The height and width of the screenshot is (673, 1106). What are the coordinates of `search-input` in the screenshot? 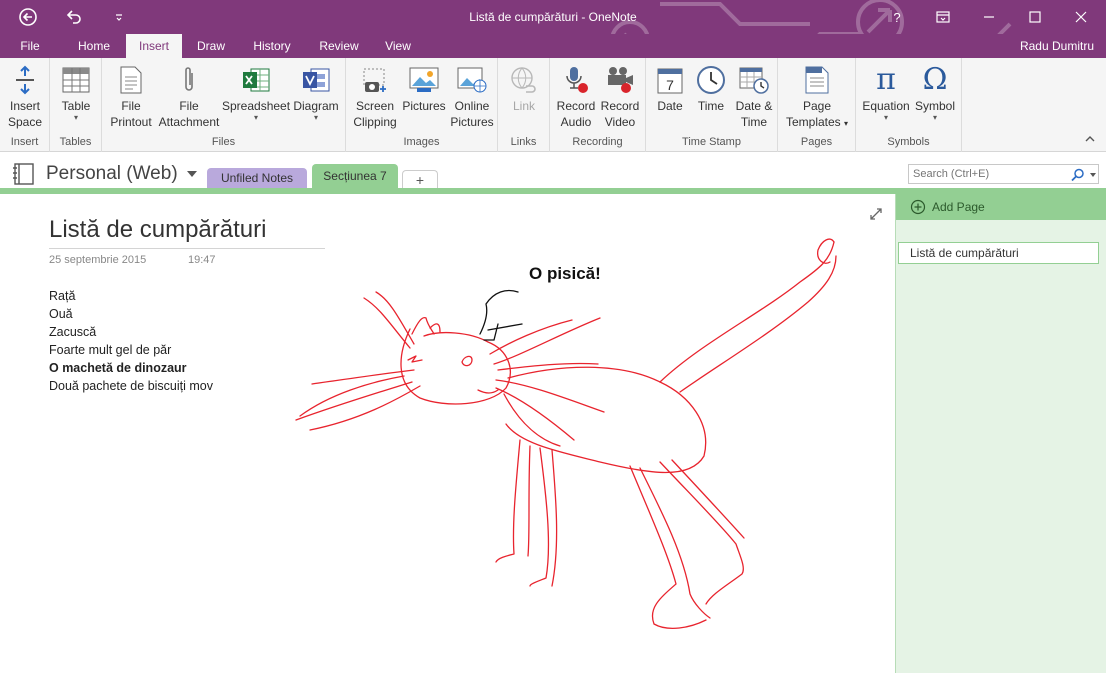 It's located at (984, 174).